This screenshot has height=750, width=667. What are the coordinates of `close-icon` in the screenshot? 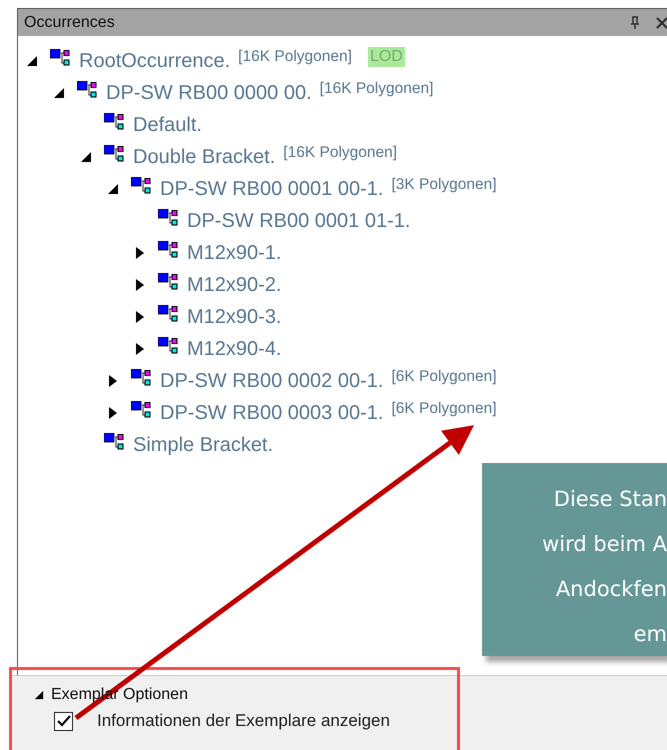 It's located at (661, 22).